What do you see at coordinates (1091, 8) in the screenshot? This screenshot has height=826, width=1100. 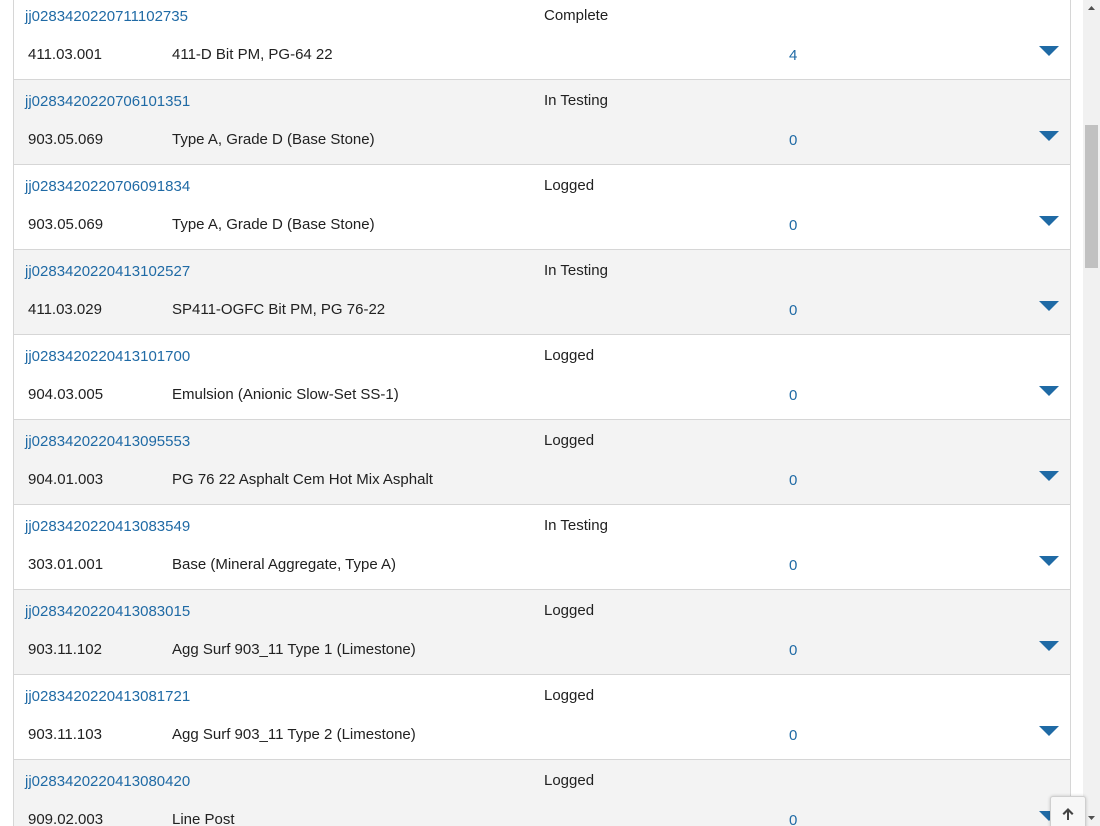 I see `scroll-up-arrow-icon` at bounding box center [1091, 8].